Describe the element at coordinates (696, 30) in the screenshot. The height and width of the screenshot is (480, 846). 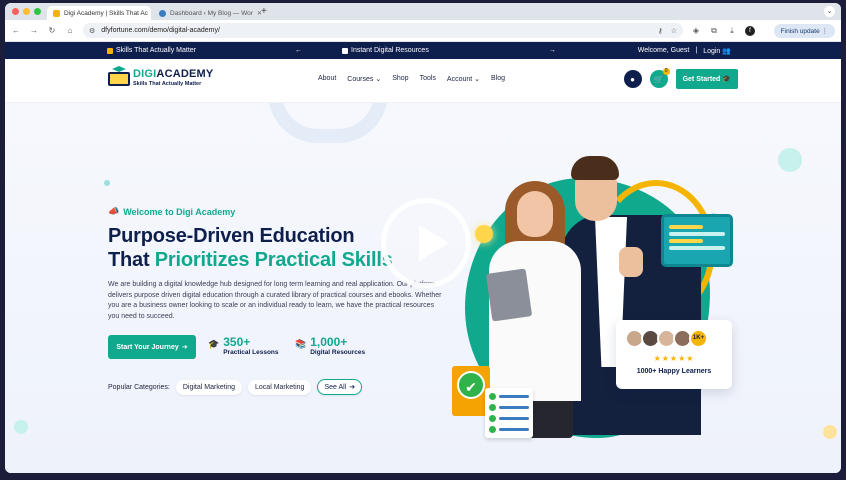
I see `extension-icon: ◈` at that location.